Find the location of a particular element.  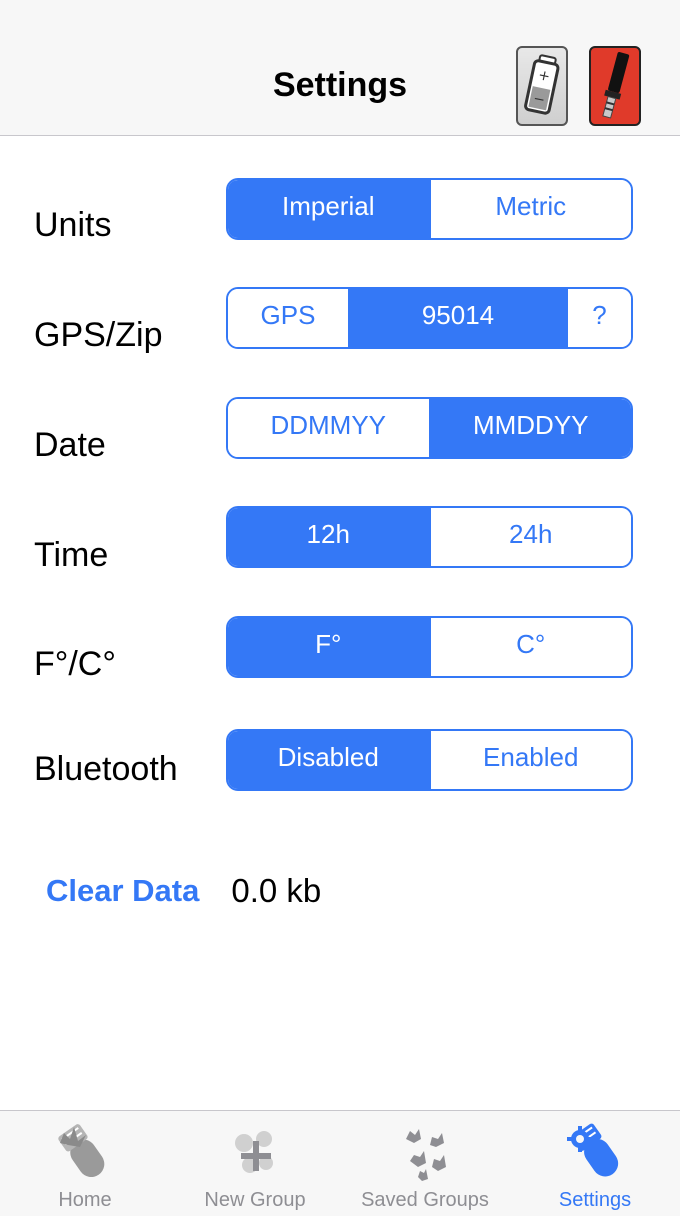

date-label: Date is located at coordinates (70, 445).